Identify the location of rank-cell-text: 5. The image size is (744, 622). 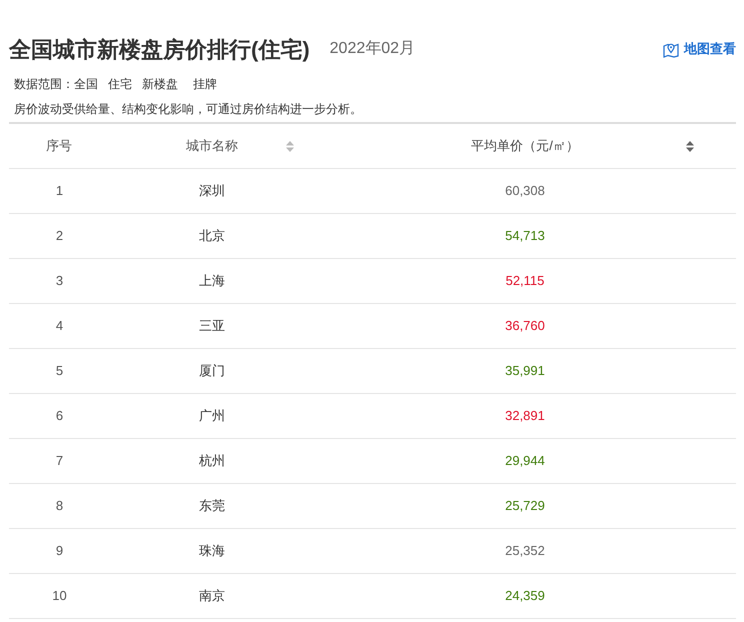
(59, 371).